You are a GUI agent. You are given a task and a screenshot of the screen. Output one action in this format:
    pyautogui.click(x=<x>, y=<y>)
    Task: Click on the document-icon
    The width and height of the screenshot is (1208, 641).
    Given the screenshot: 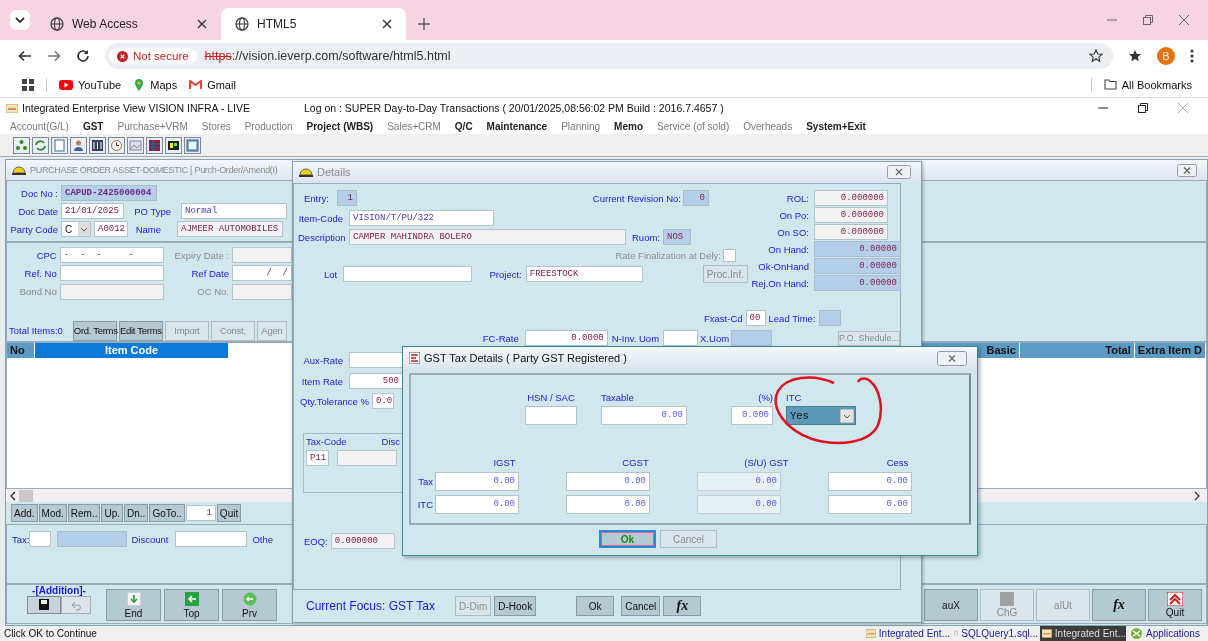 What is the action you would take?
    pyautogui.click(x=59, y=145)
    